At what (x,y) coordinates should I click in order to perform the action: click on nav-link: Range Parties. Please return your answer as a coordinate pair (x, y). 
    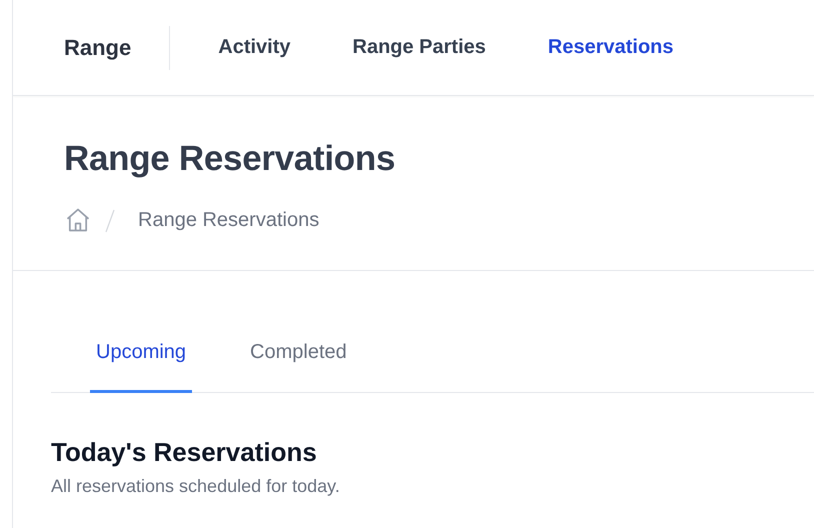
    Looking at the image, I should click on (419, 47).